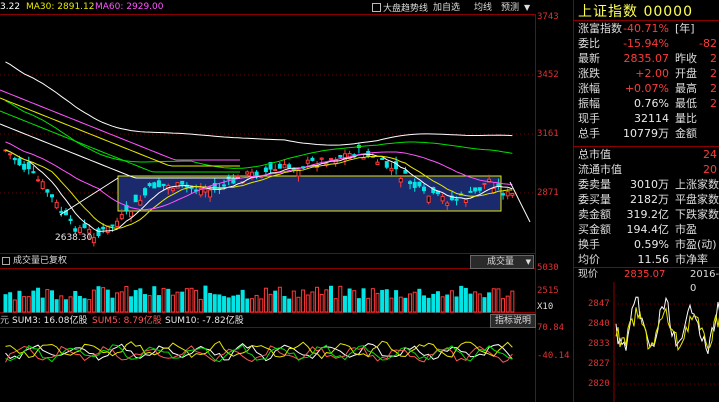 This screenshot has height=402, width=719. I want to click on quote-label: 涨幅, so click(589, 88).